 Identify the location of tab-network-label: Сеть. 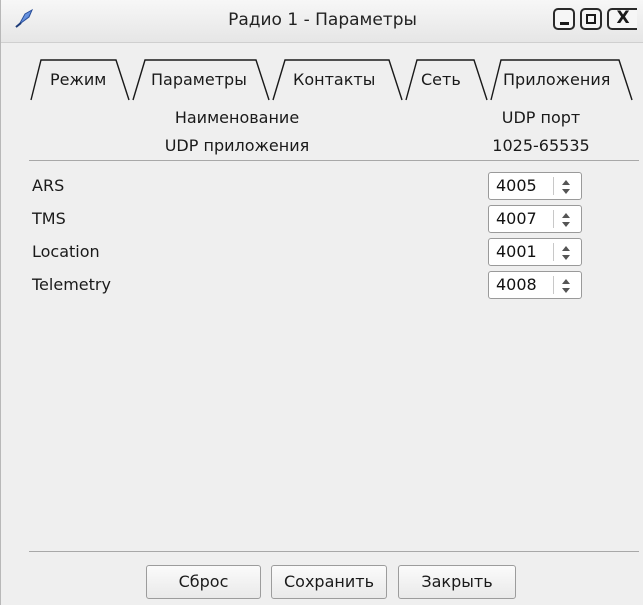
(441, 79).